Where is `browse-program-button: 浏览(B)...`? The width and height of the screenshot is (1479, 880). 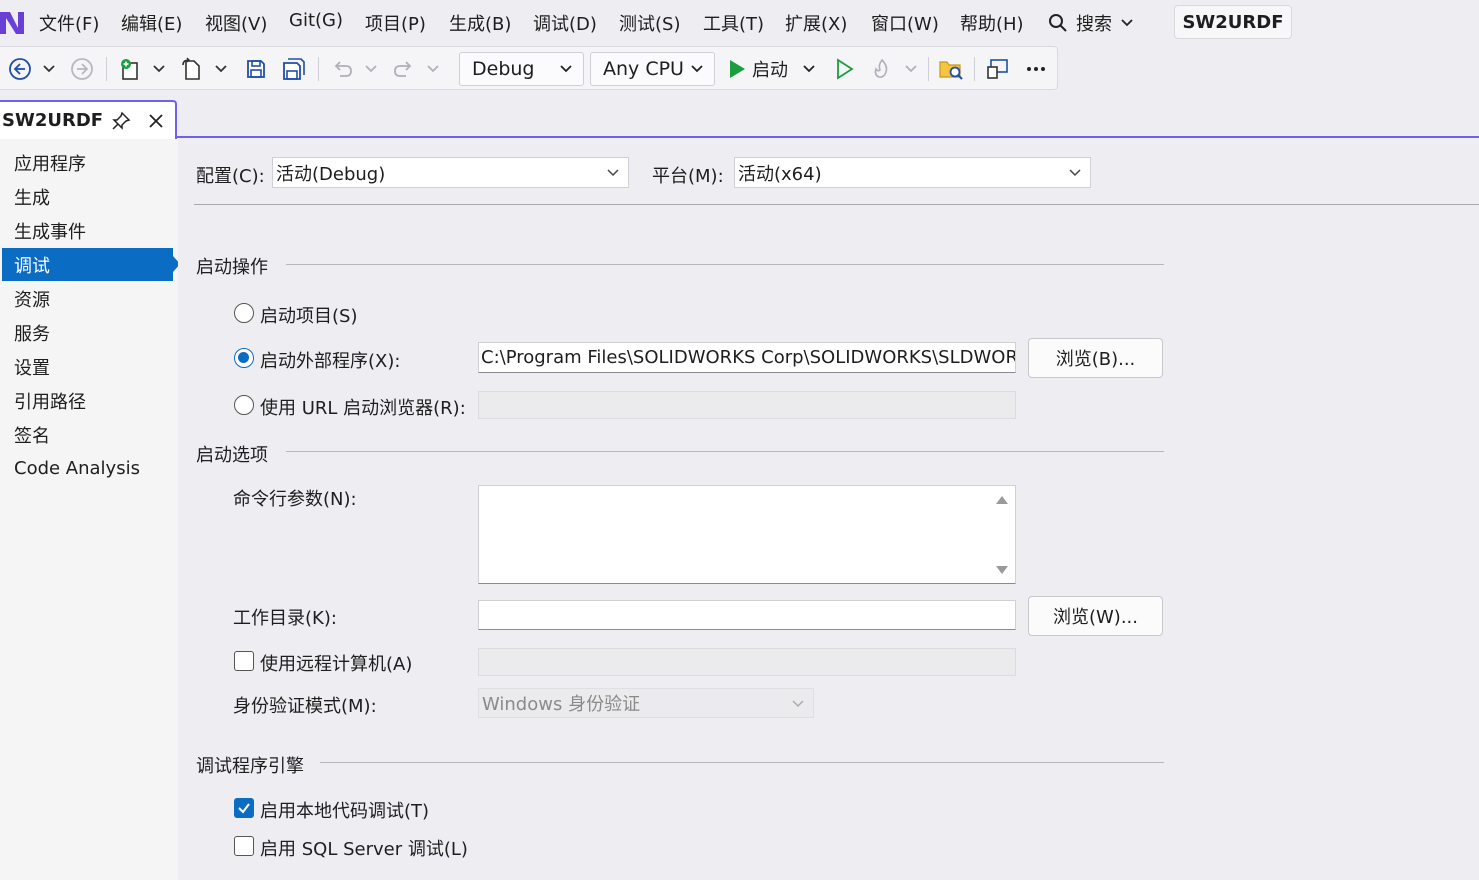 browse-program-button: 浏览(B)... is located at coordinates (1095, 358).